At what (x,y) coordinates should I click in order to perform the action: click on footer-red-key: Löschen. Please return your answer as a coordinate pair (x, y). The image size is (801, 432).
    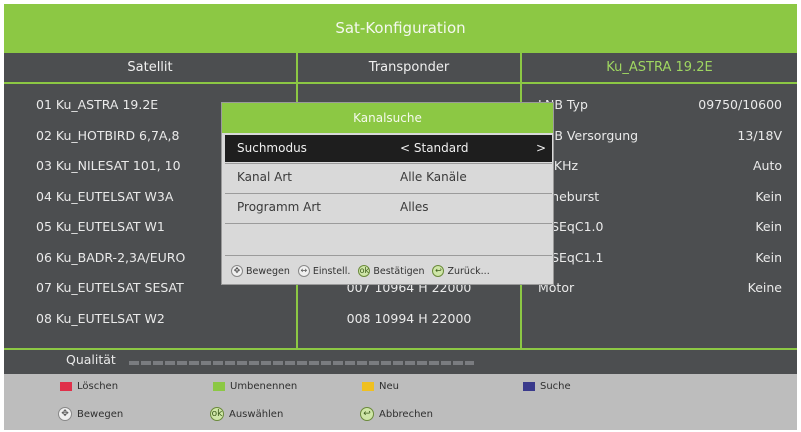
    Looking at the image, I should click on (89, 386).